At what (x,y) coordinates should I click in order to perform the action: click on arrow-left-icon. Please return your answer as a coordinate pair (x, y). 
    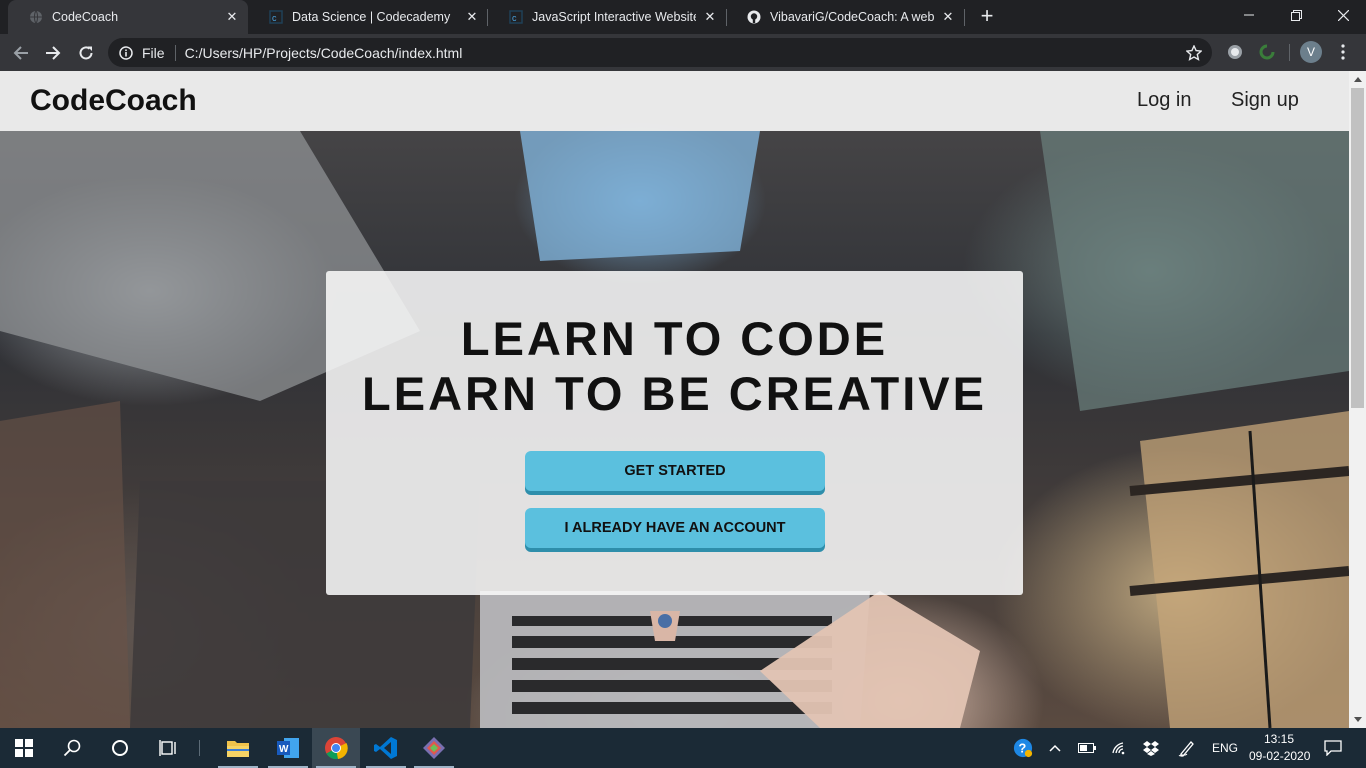
    Looking at the image, I should click on (20, 53).